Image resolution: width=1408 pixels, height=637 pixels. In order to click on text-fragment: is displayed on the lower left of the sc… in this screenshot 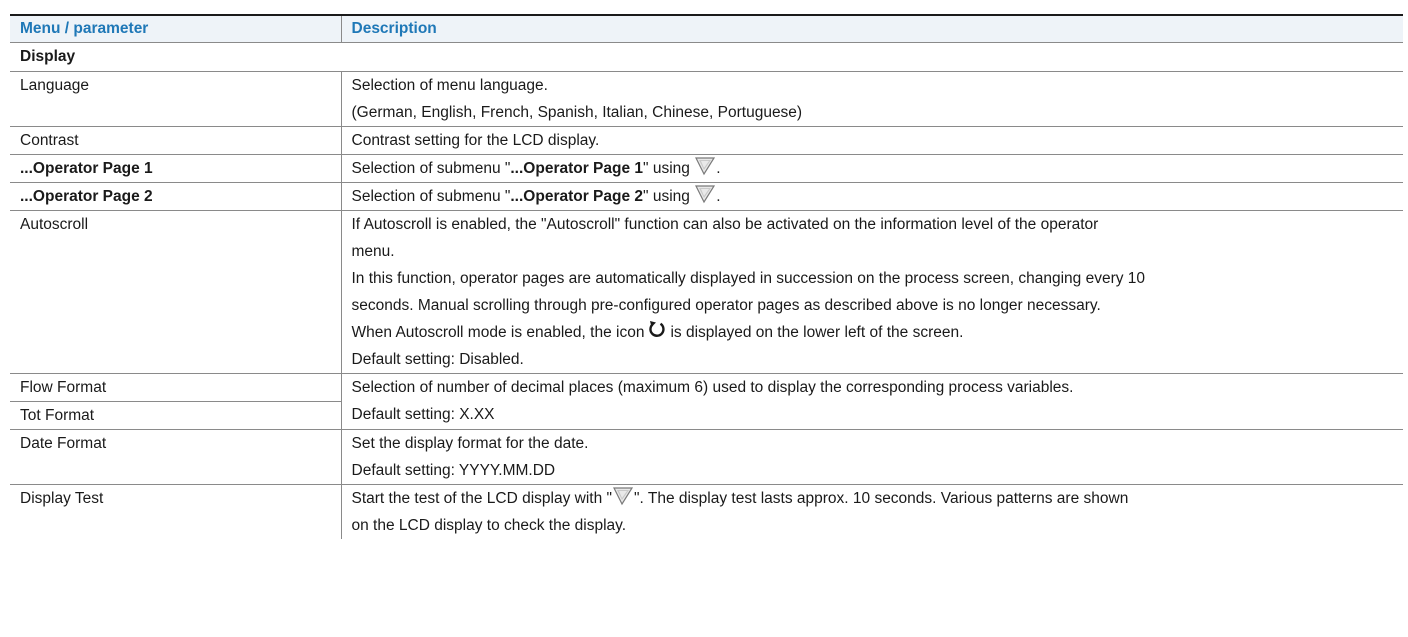, I will do `click(817, 332)`.